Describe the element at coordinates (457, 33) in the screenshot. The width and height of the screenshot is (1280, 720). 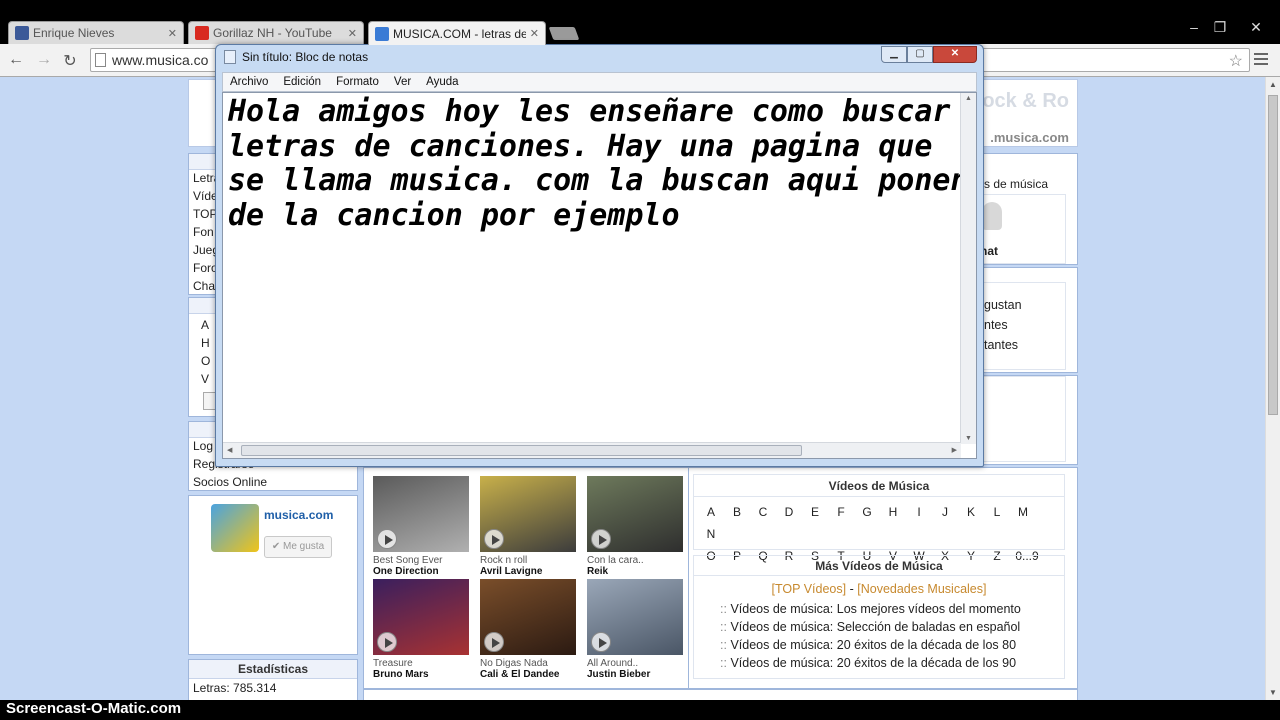
I see `tab-musica: MUSICA.COM - letras de c ✕` at that location.